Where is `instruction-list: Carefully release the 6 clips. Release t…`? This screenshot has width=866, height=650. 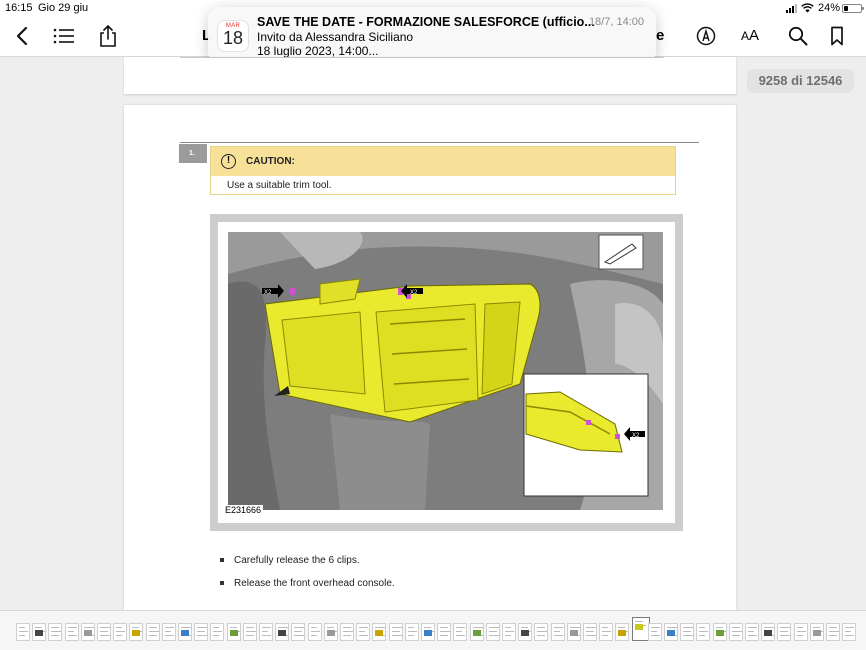 instruction-list: Carefully release the 6 clips. Release t… is located at coordinates (307, 578).